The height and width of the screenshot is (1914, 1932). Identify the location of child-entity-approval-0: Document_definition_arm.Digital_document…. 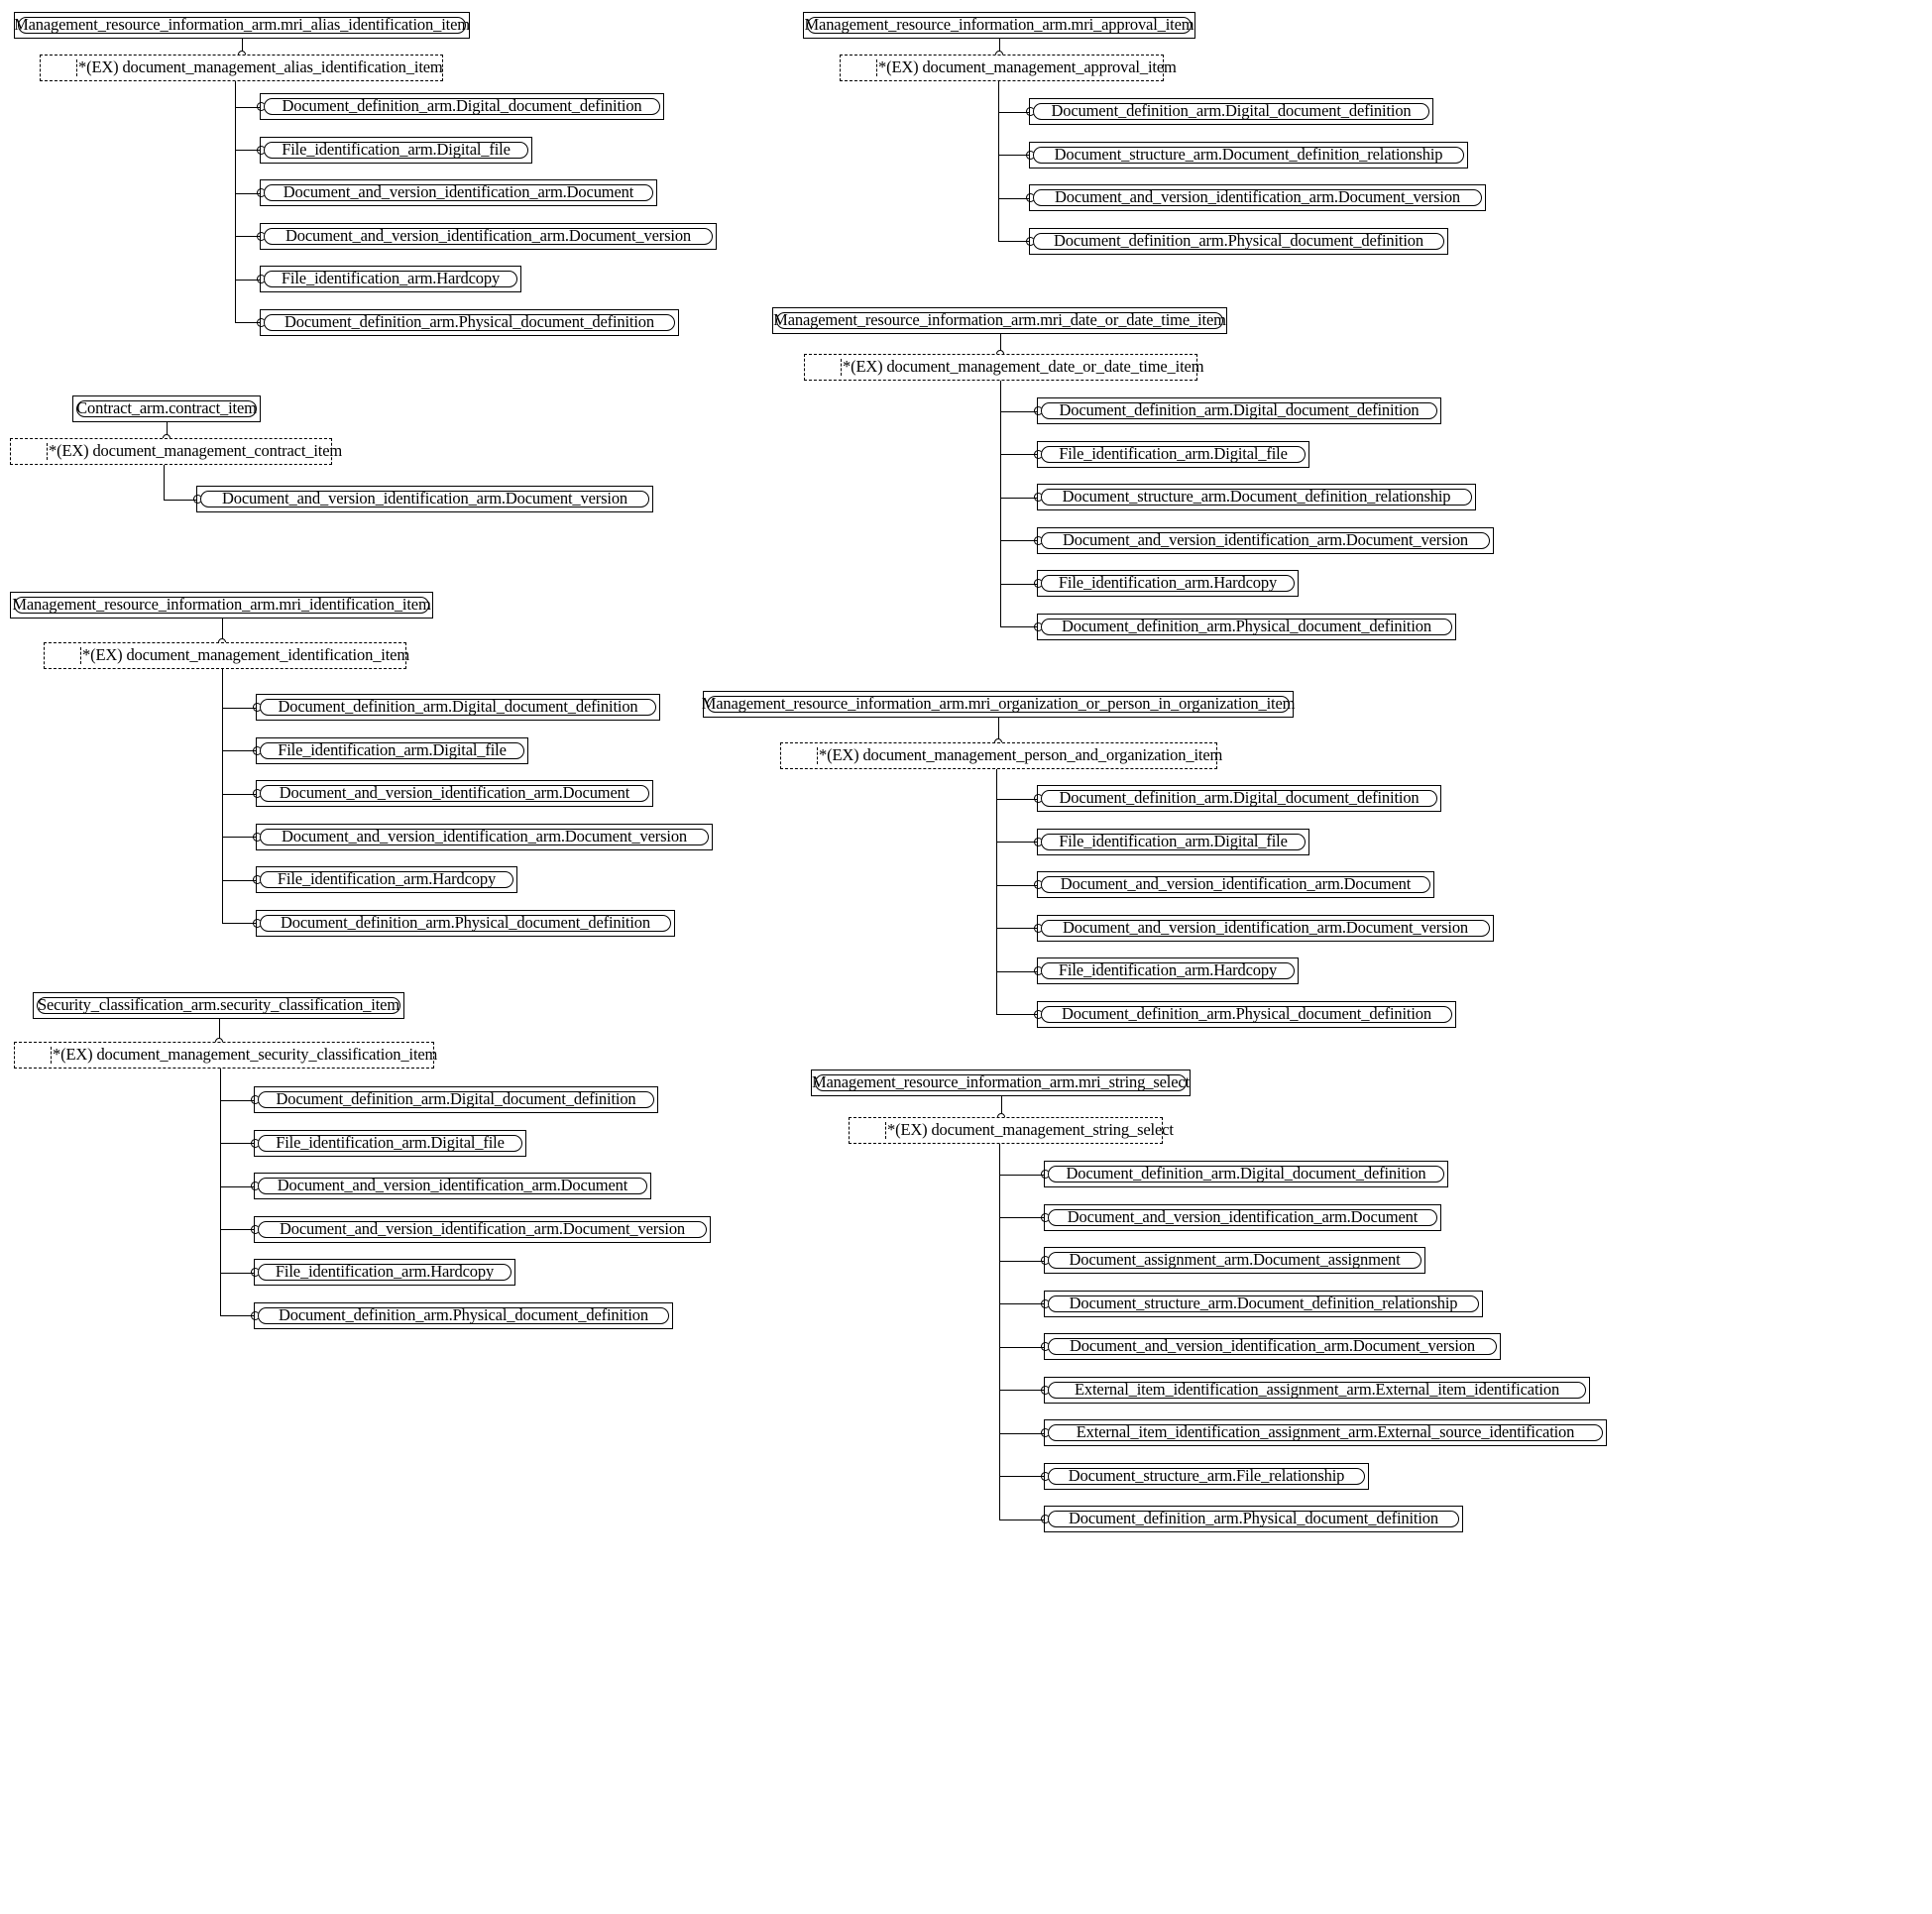
(1231, 111).